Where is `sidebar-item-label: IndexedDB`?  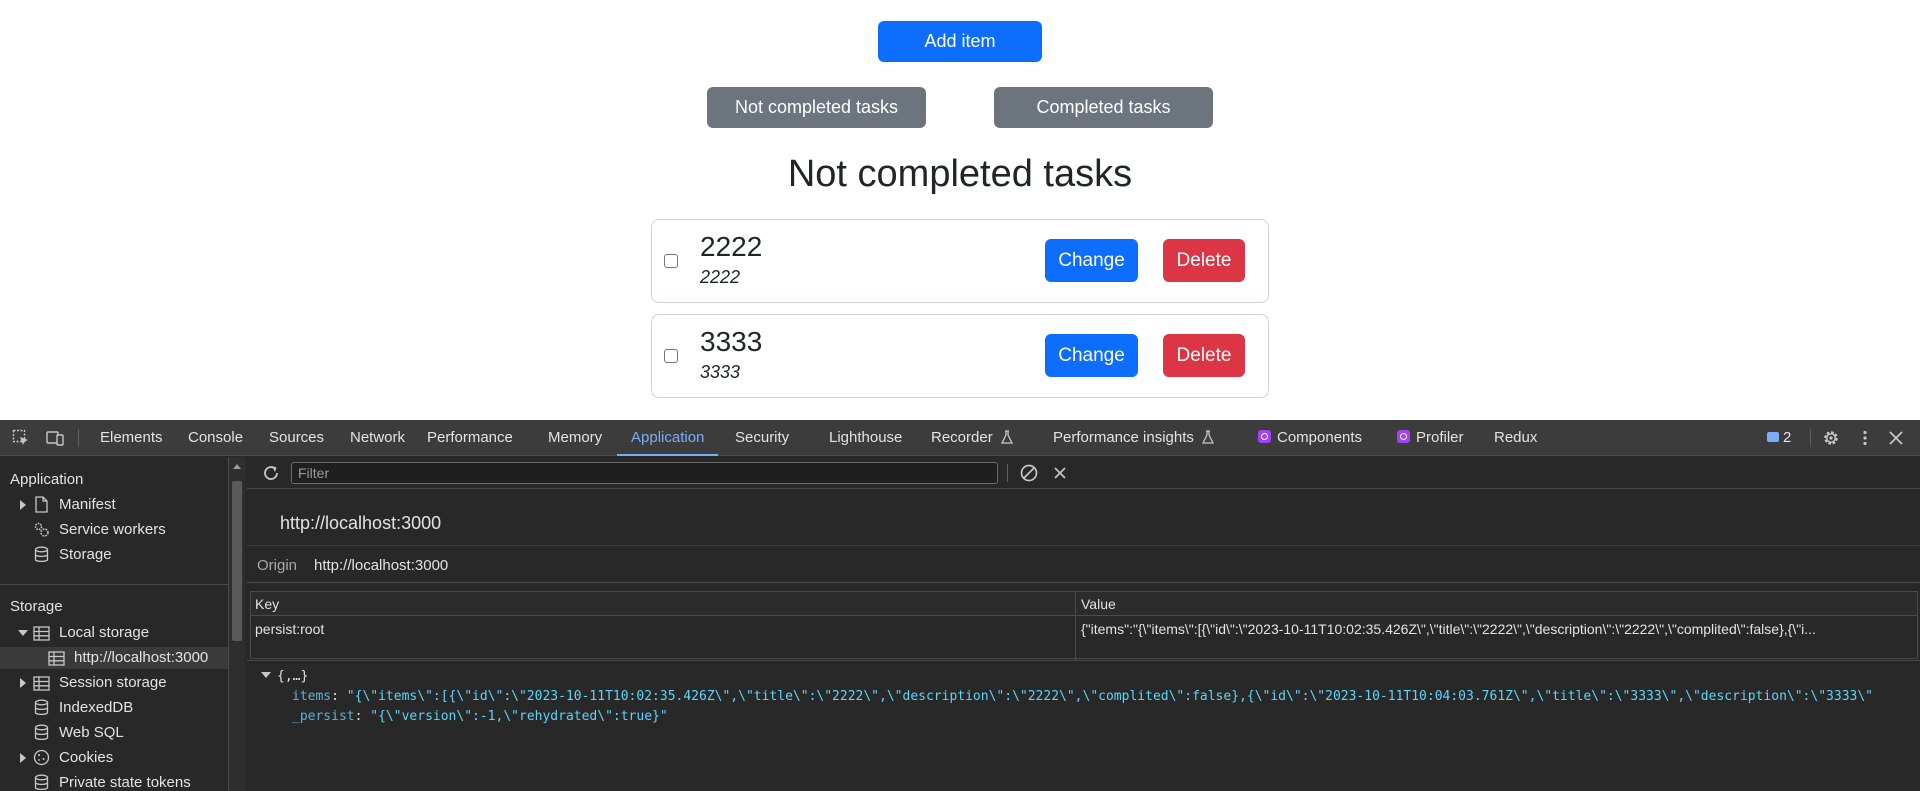 sidebar-item-label: IndexedDB is located at coordinates (96, 707).